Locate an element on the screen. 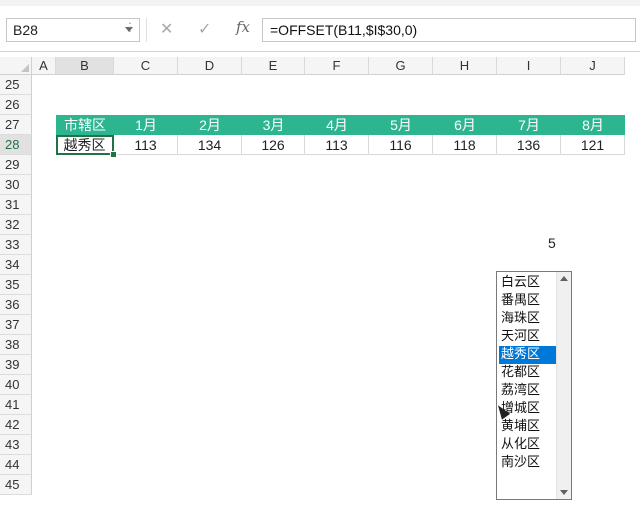  row-header-42: 42 is located at coordinates (16, 425).